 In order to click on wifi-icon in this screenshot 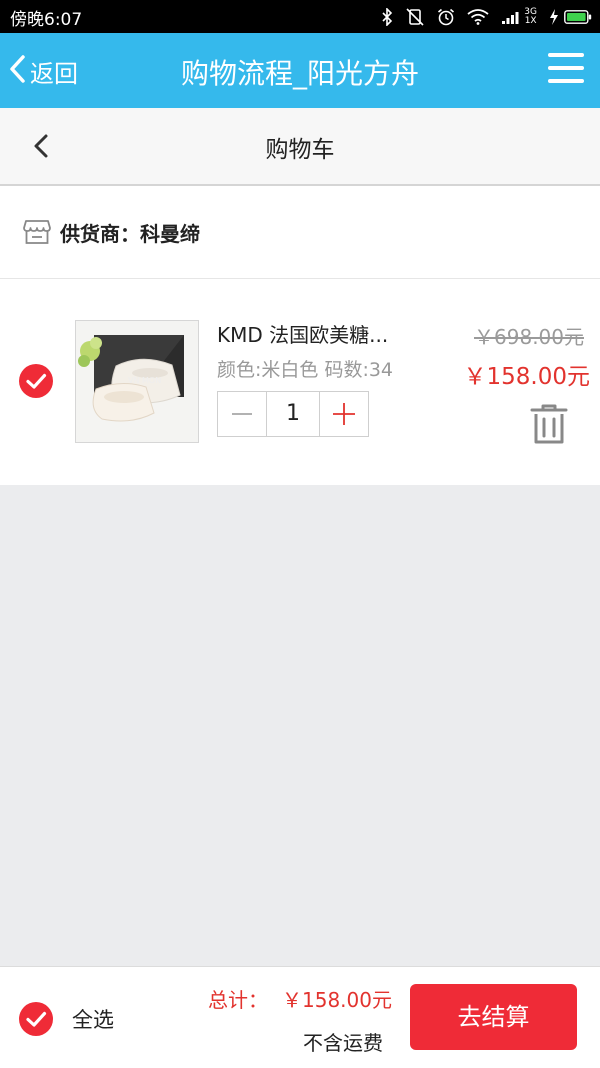, I will do `click(478, 16)`.